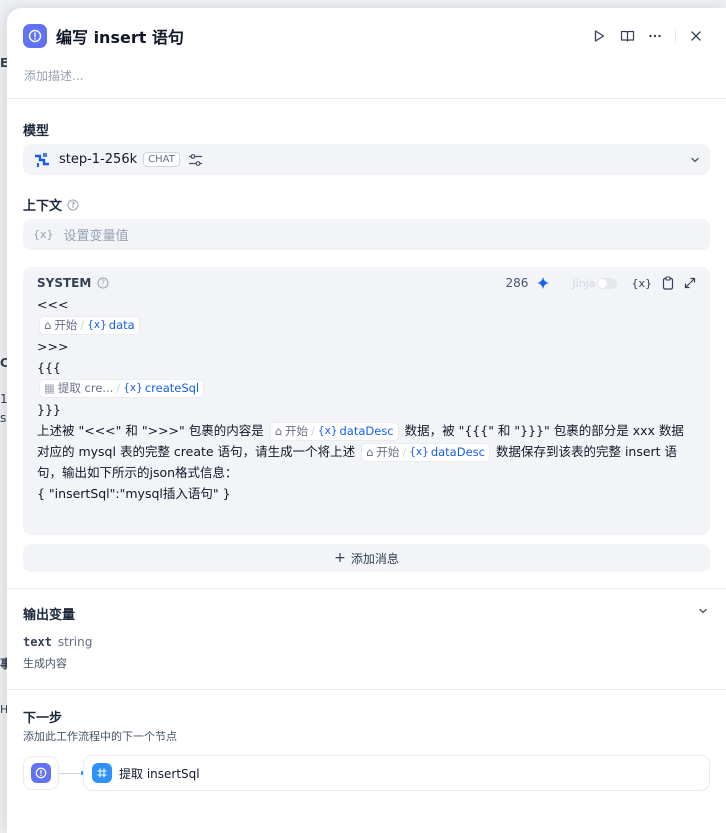  What do you see at coordinates (100, 736) in the screenshot?
I see `next-step-desc: 添加此工作流程中的下一个节点` at bounding box center [100, 736].